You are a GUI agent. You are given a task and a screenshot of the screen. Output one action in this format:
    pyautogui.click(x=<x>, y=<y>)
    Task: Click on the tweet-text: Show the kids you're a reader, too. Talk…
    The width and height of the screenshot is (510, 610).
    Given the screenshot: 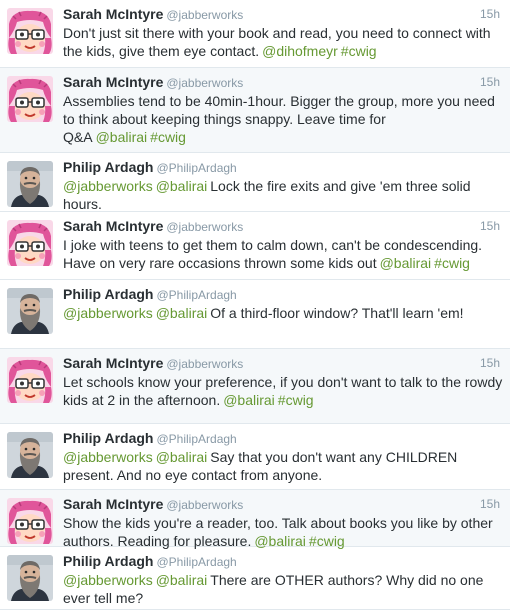 What is the action you would take?
    pyautogui.click(x=283, y=532)
    